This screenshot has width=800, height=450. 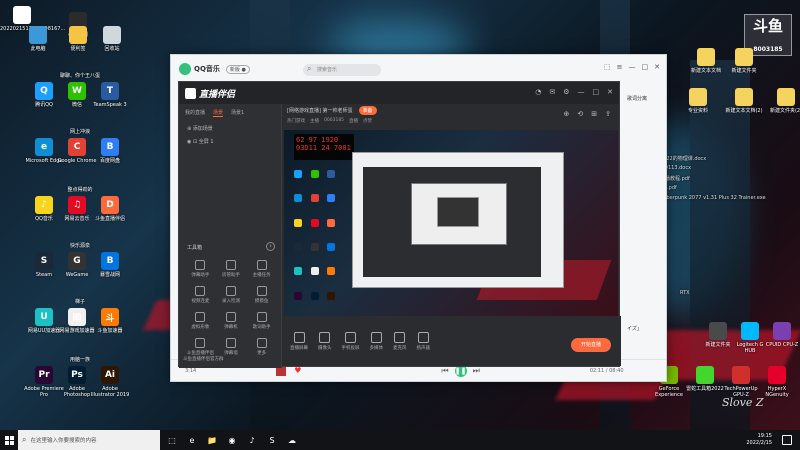 What do you see at coordinates (581, 92) in the screenshot?
I see `live-minimize-button: —` at bounding box center [581, 92].